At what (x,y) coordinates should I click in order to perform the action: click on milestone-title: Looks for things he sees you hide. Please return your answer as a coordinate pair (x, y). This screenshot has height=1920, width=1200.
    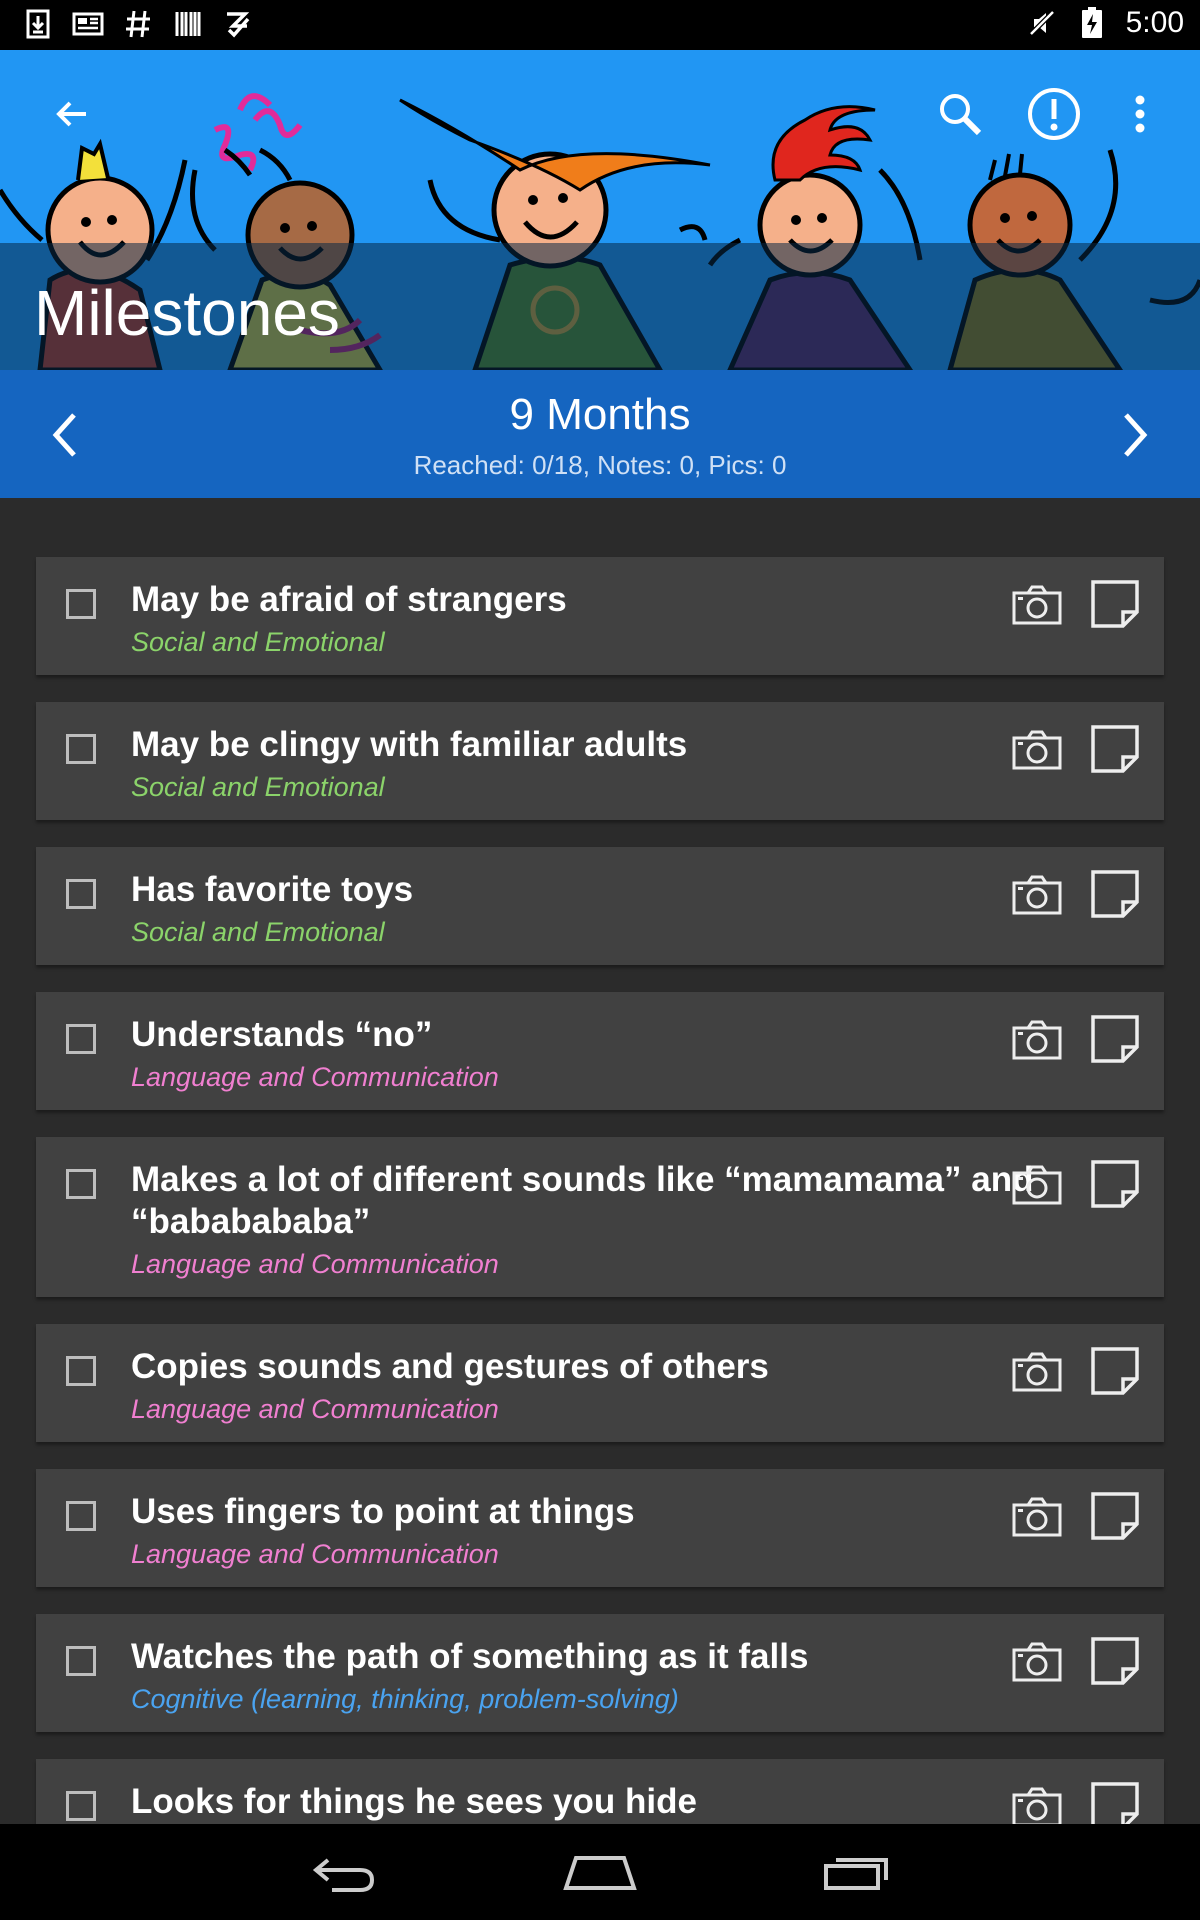
    Looking at the image, I should click on (414, 1801).